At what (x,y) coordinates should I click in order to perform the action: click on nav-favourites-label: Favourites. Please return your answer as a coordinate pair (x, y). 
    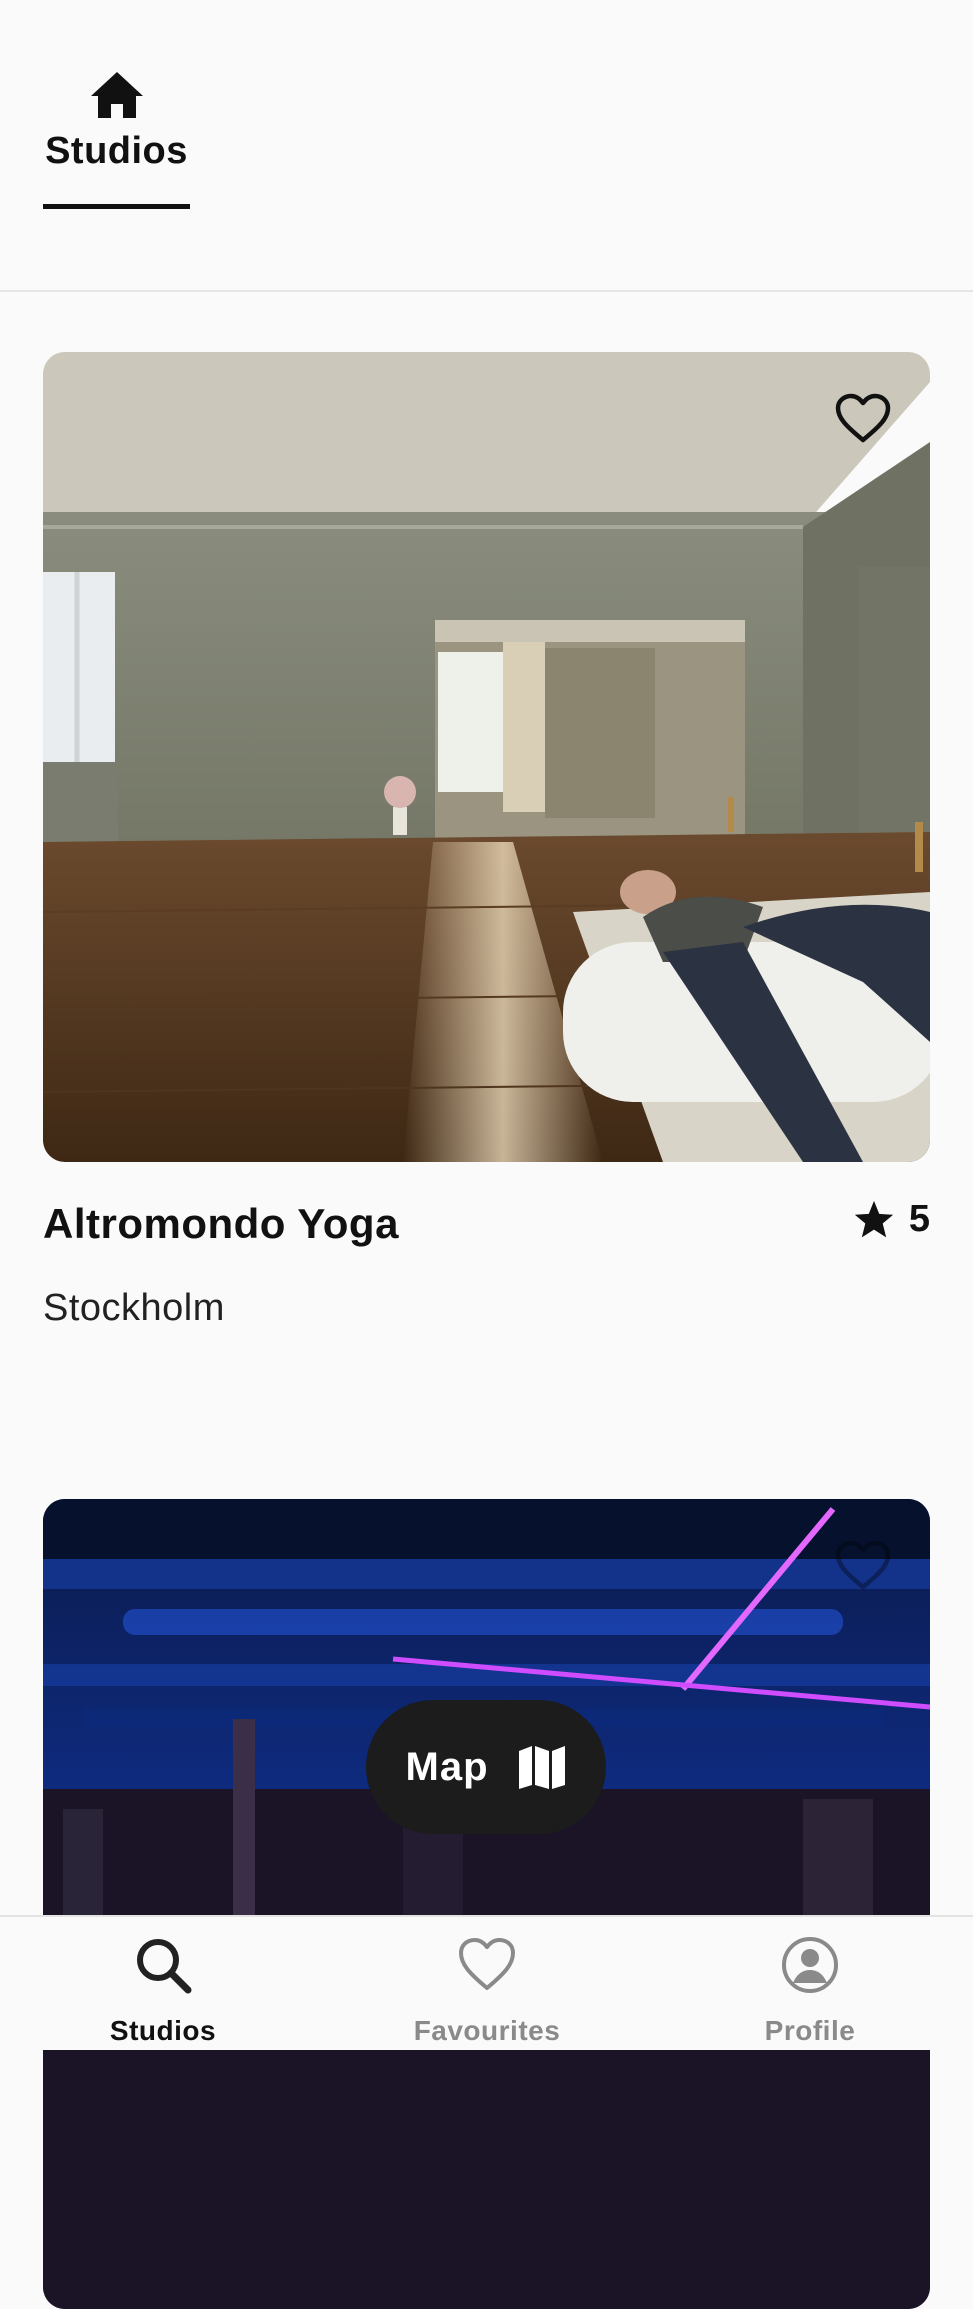
    Looking at the image, I should click on (487, 2030).